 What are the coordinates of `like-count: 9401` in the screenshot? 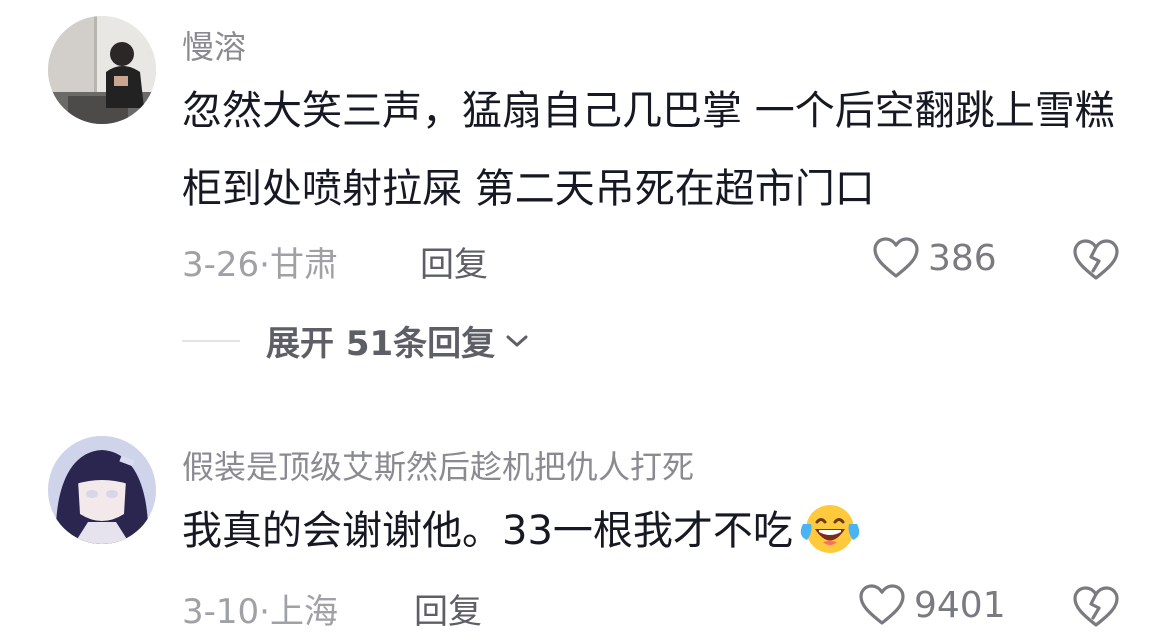 It's located at (960, 605).